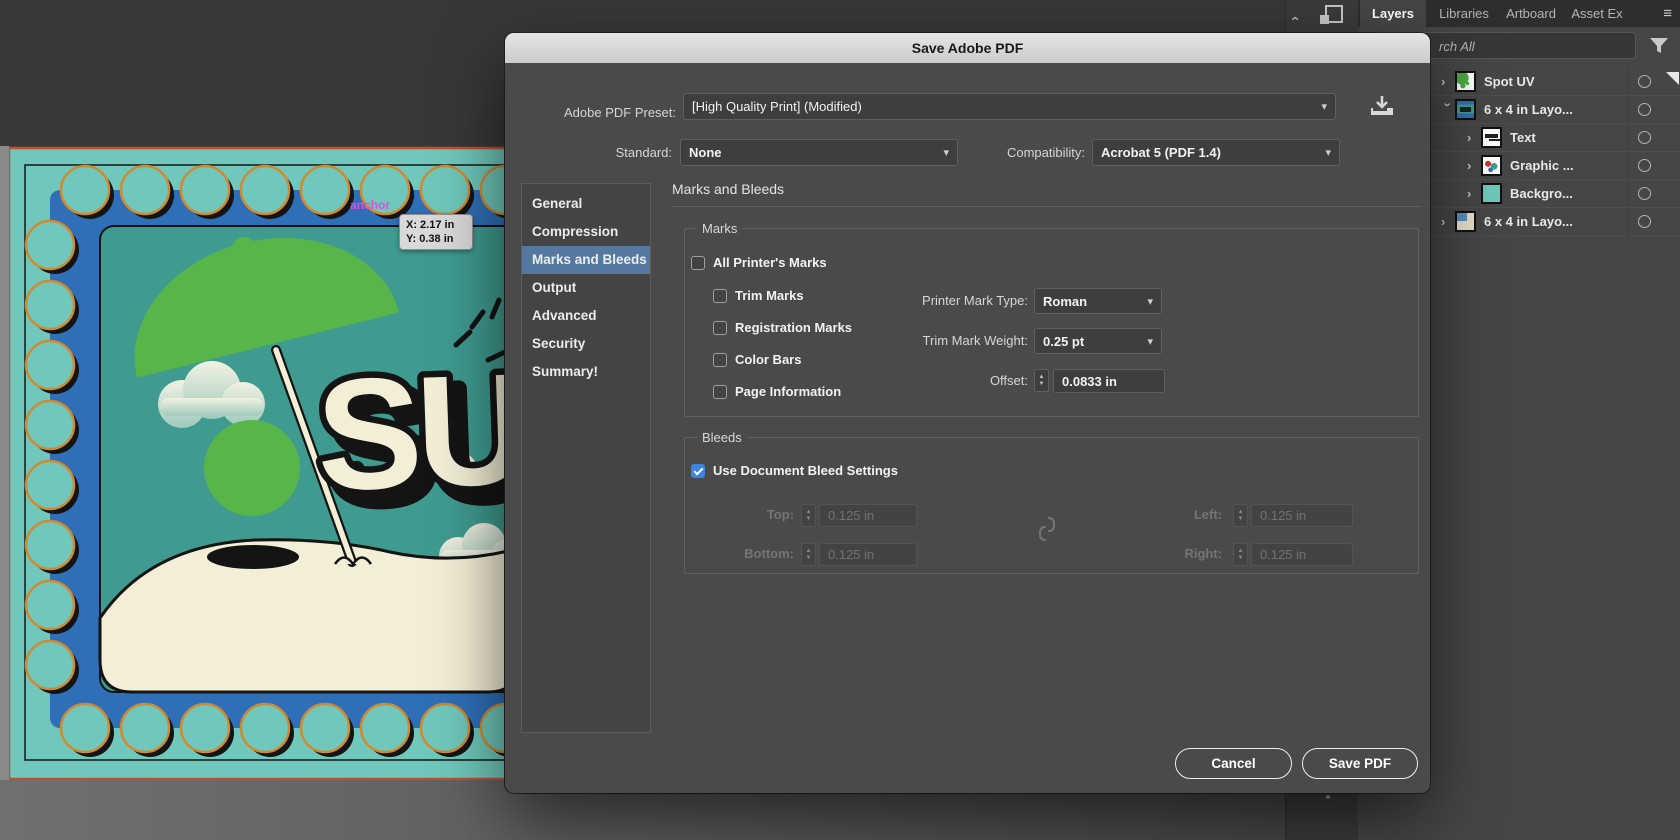 This screenshot has height=840, width=1680. I want to click on section-summary: Summary!, so click(586, 372).